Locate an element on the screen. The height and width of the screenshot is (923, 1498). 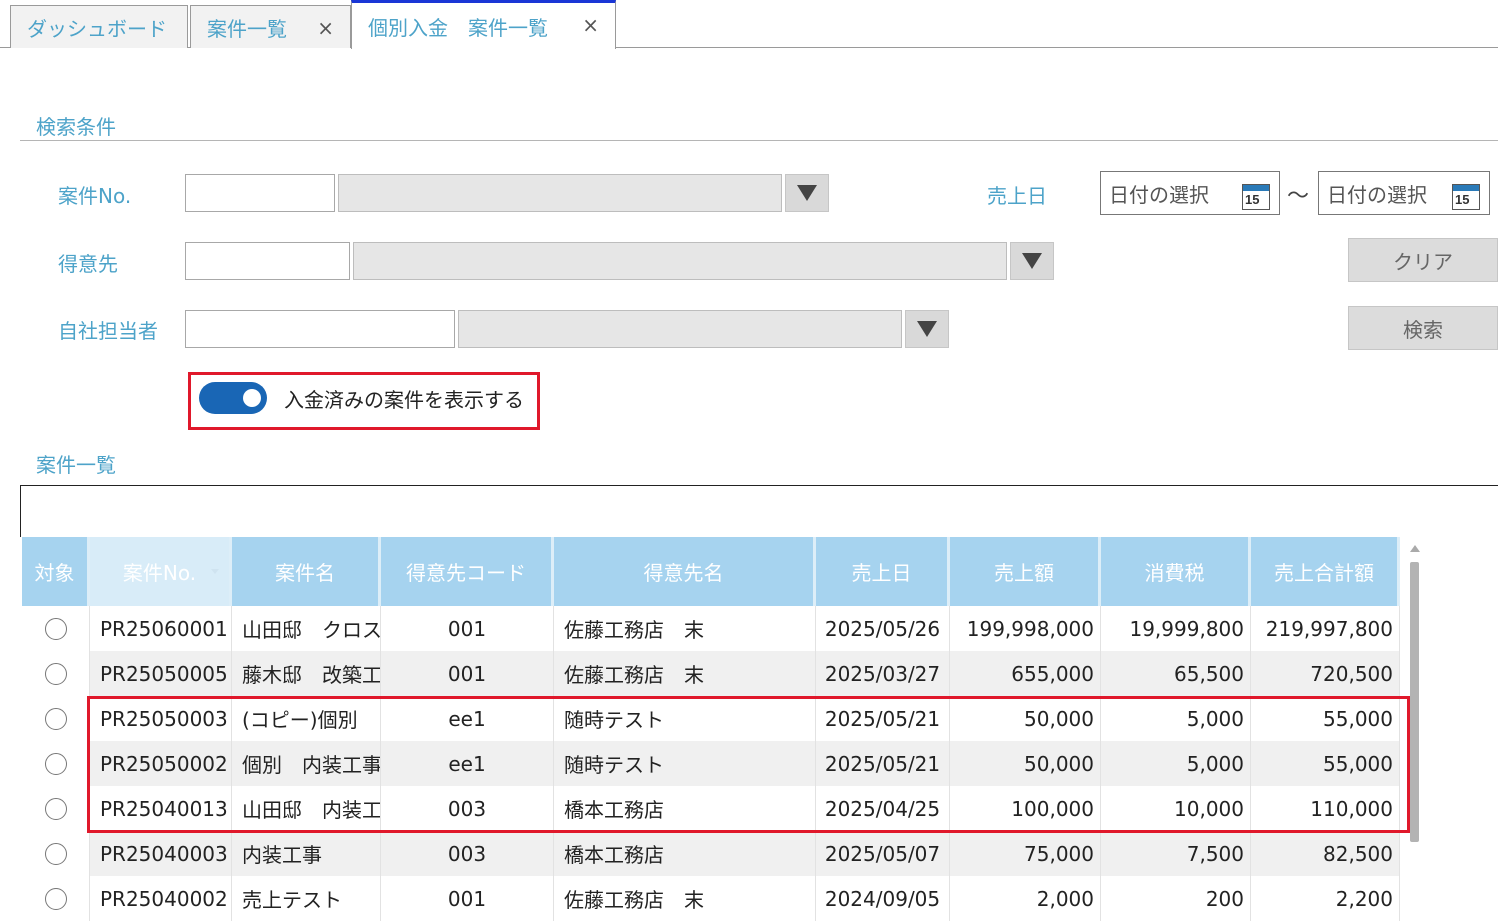
sales-date-label: 売上日 is located at coordinates (1017, 196).